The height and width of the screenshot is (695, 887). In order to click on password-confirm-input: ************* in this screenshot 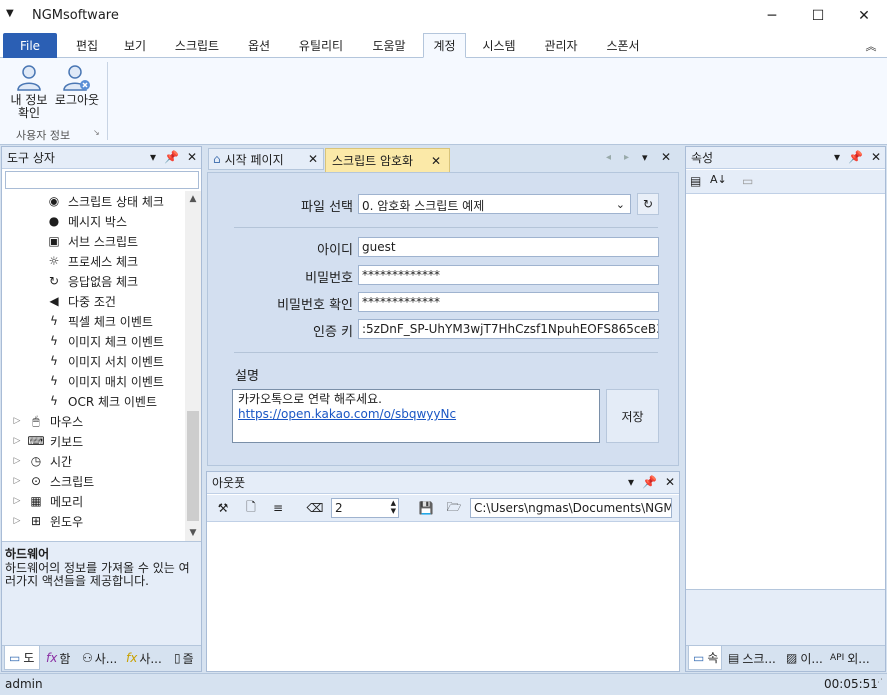, I will do `click(508, 302)`.